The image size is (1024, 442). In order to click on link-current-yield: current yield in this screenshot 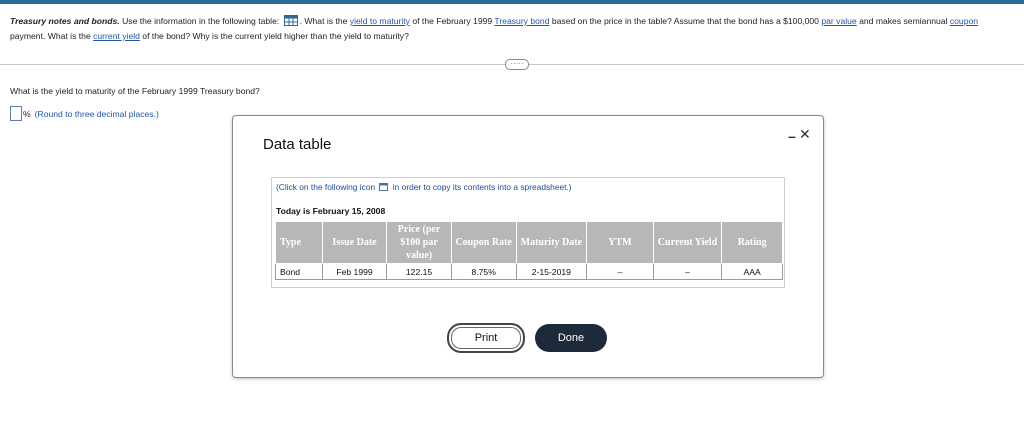, I will do `click(116, 36)`.